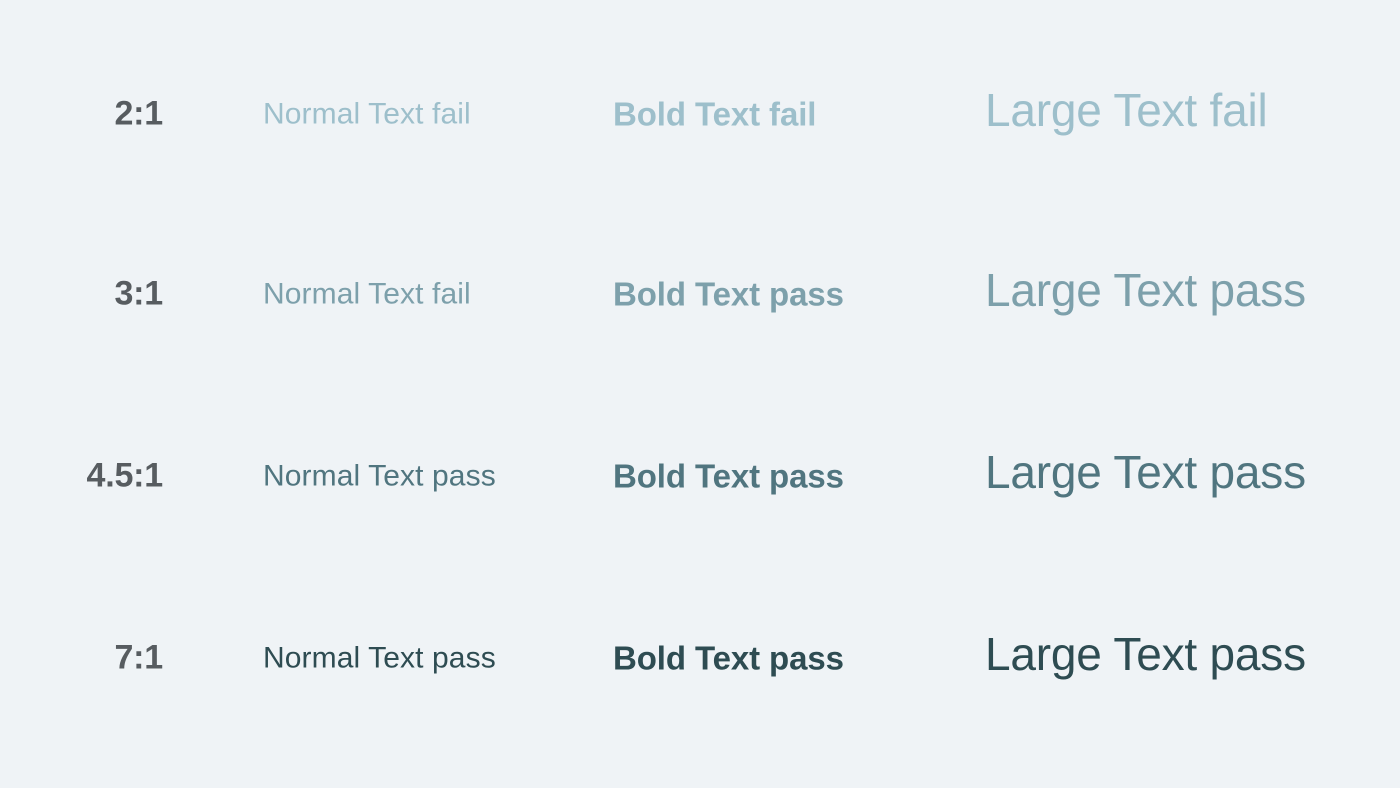 The height and width of the screenshot is (788, 1400). What do you see at coordinates (138, 293) in the screenshot?
I see `contrast-ratio-label: 3:1` at bounding box center [138, 293].